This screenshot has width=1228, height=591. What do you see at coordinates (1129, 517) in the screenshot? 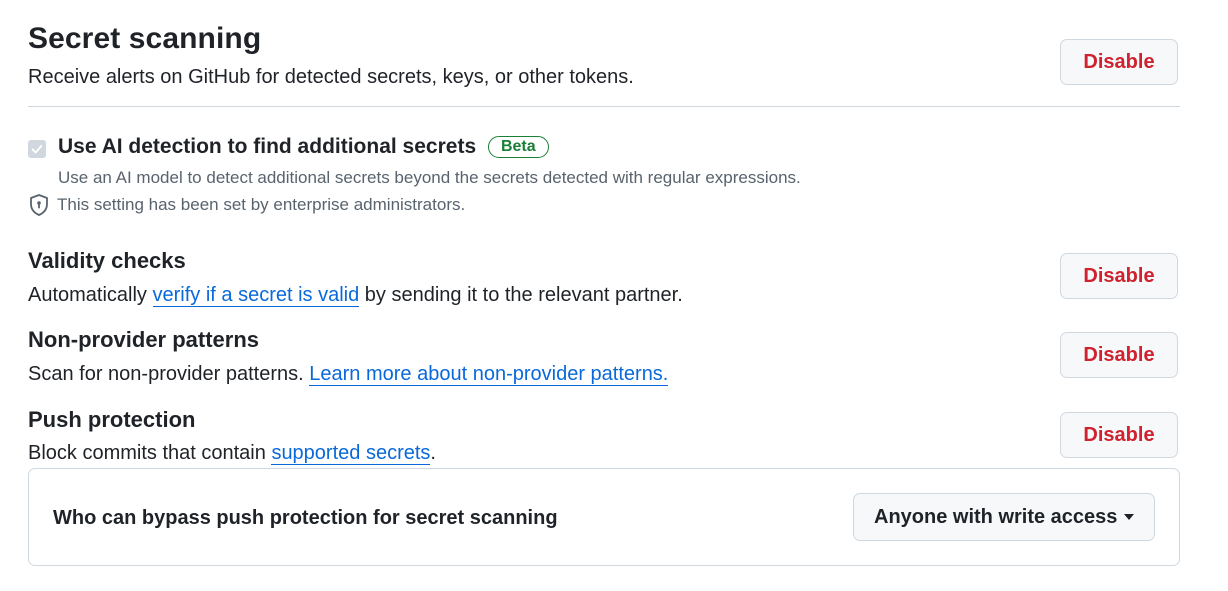
I see `triangle-down-icon` at bounding box center [1129, 517].